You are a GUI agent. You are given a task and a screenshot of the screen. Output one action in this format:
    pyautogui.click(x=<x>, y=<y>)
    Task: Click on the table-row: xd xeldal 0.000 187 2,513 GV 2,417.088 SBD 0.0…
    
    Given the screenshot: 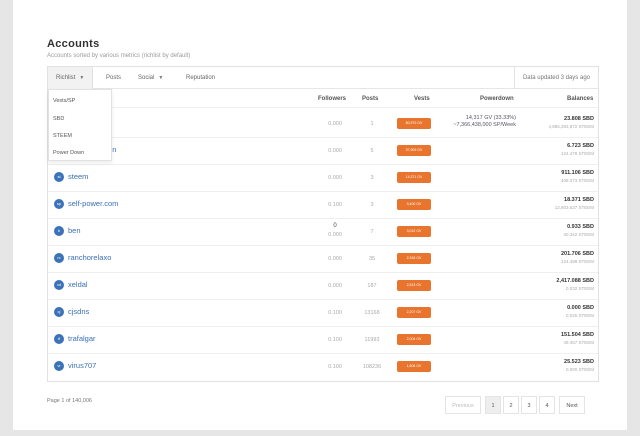 What is the action you would take?
    pyautogui.click(x=323, y=286)
    